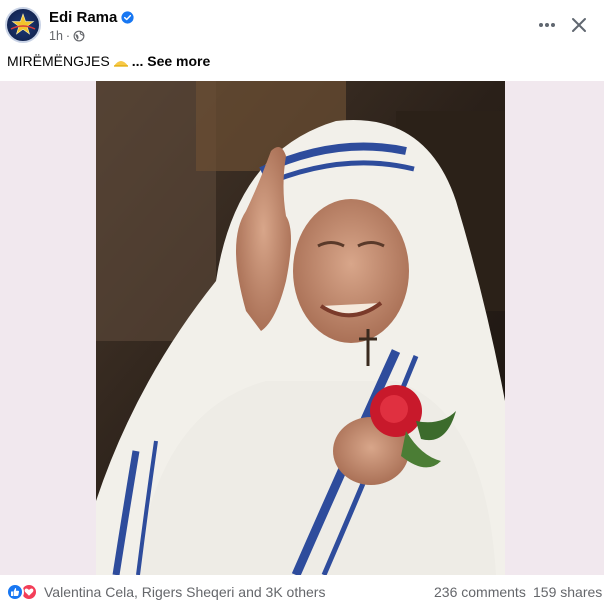 This screenshot has width=604, height=606. What do you see at coordinates (171, 61) in the screenshot?
I see `see-more-link: ... See more` at bounding box center [171, 61].